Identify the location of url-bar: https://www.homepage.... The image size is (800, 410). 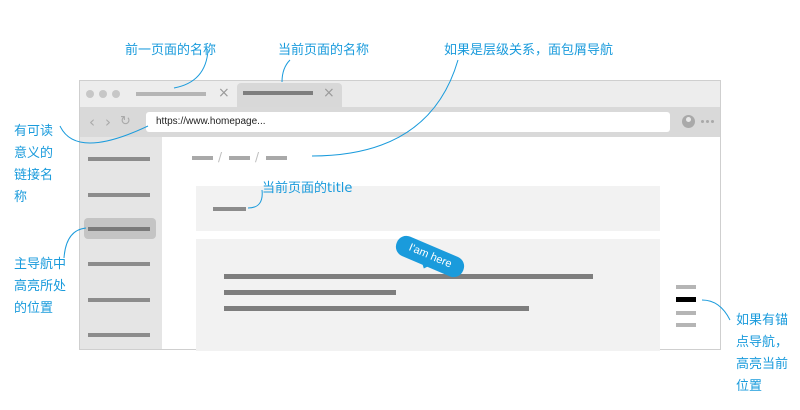
(408, 122).